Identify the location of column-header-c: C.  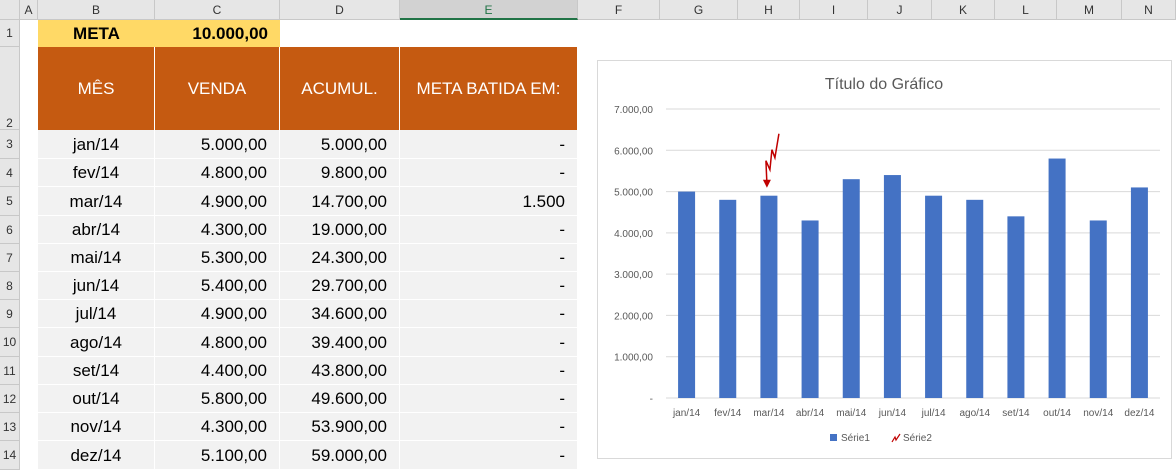
(217, 10).